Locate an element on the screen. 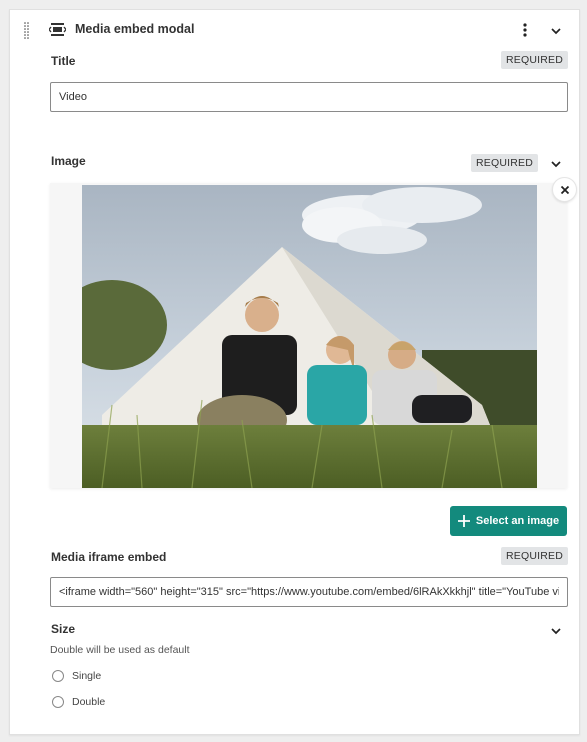 The height and width of the screenshot is (742, 587). card-title: Media embed modal is located at coordinates (135, 29).